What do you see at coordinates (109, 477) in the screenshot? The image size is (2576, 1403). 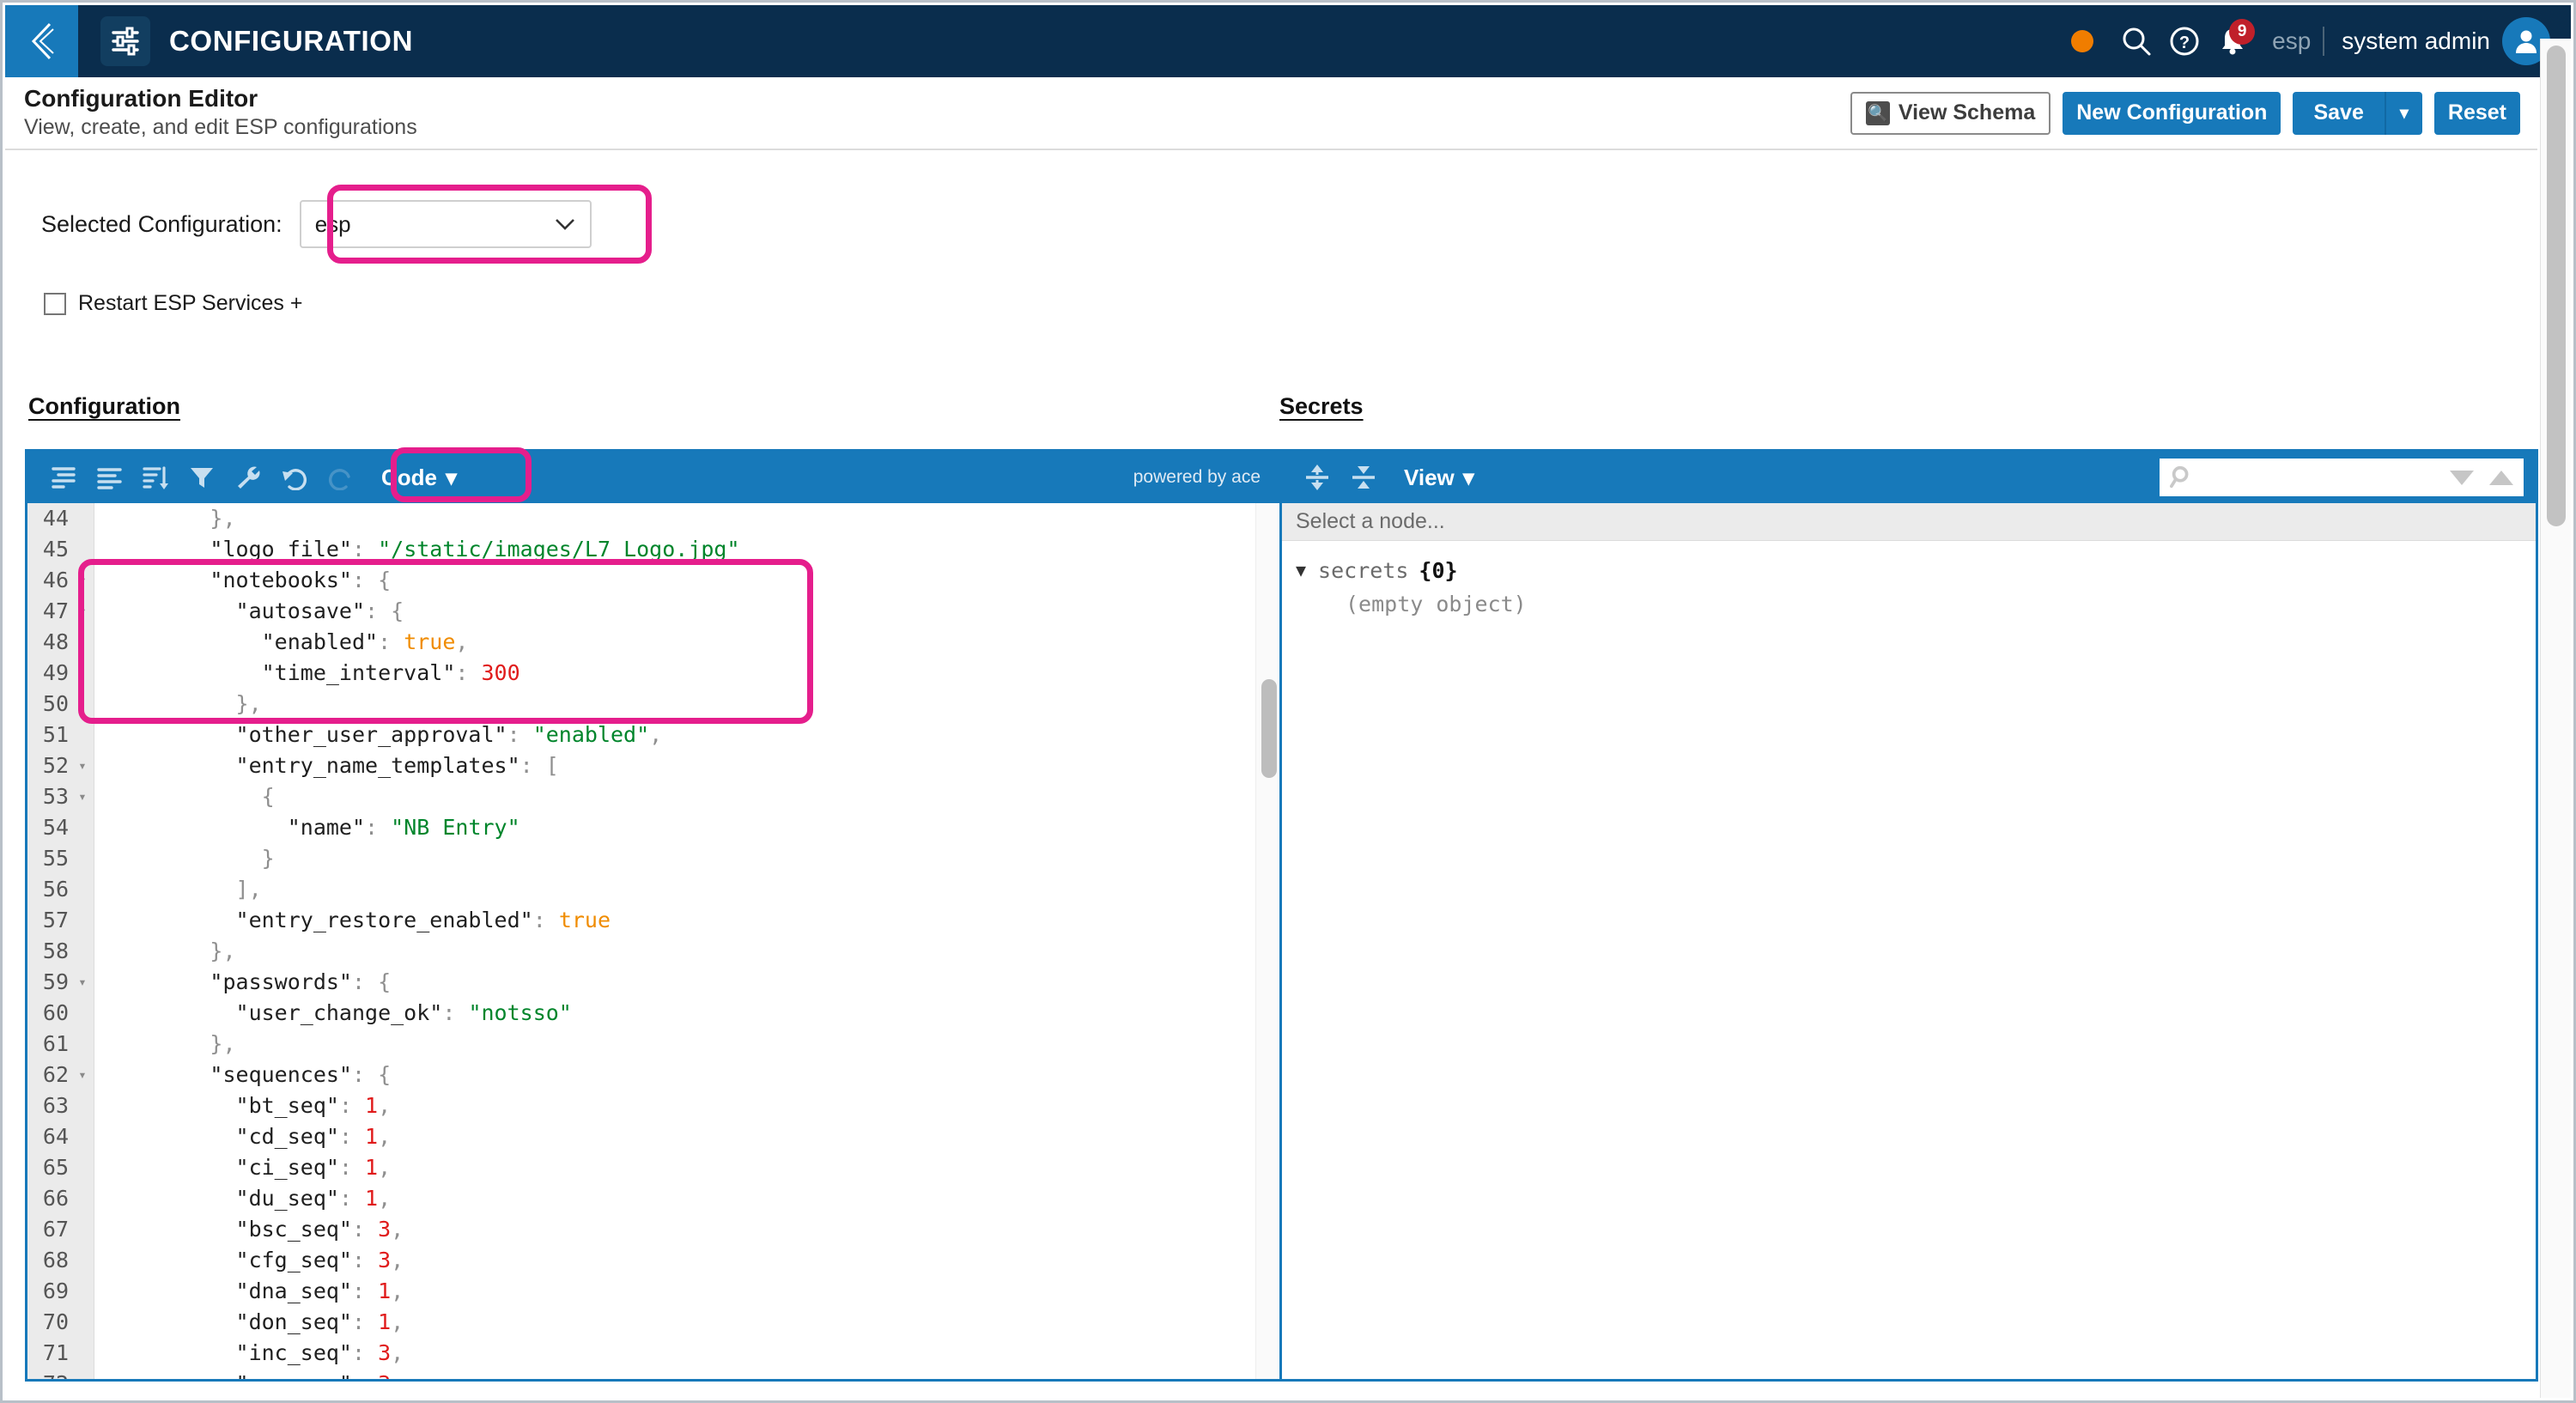 I see `format-compact-icon` at bounding box center [109, 477].